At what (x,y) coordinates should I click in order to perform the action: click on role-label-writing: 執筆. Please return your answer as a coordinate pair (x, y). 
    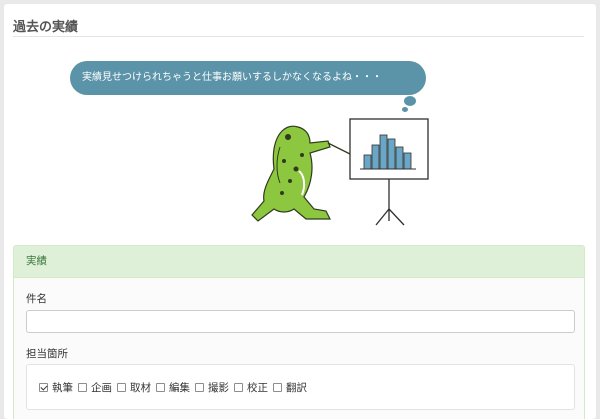
    Looking at the image, I should click on (62, 387).